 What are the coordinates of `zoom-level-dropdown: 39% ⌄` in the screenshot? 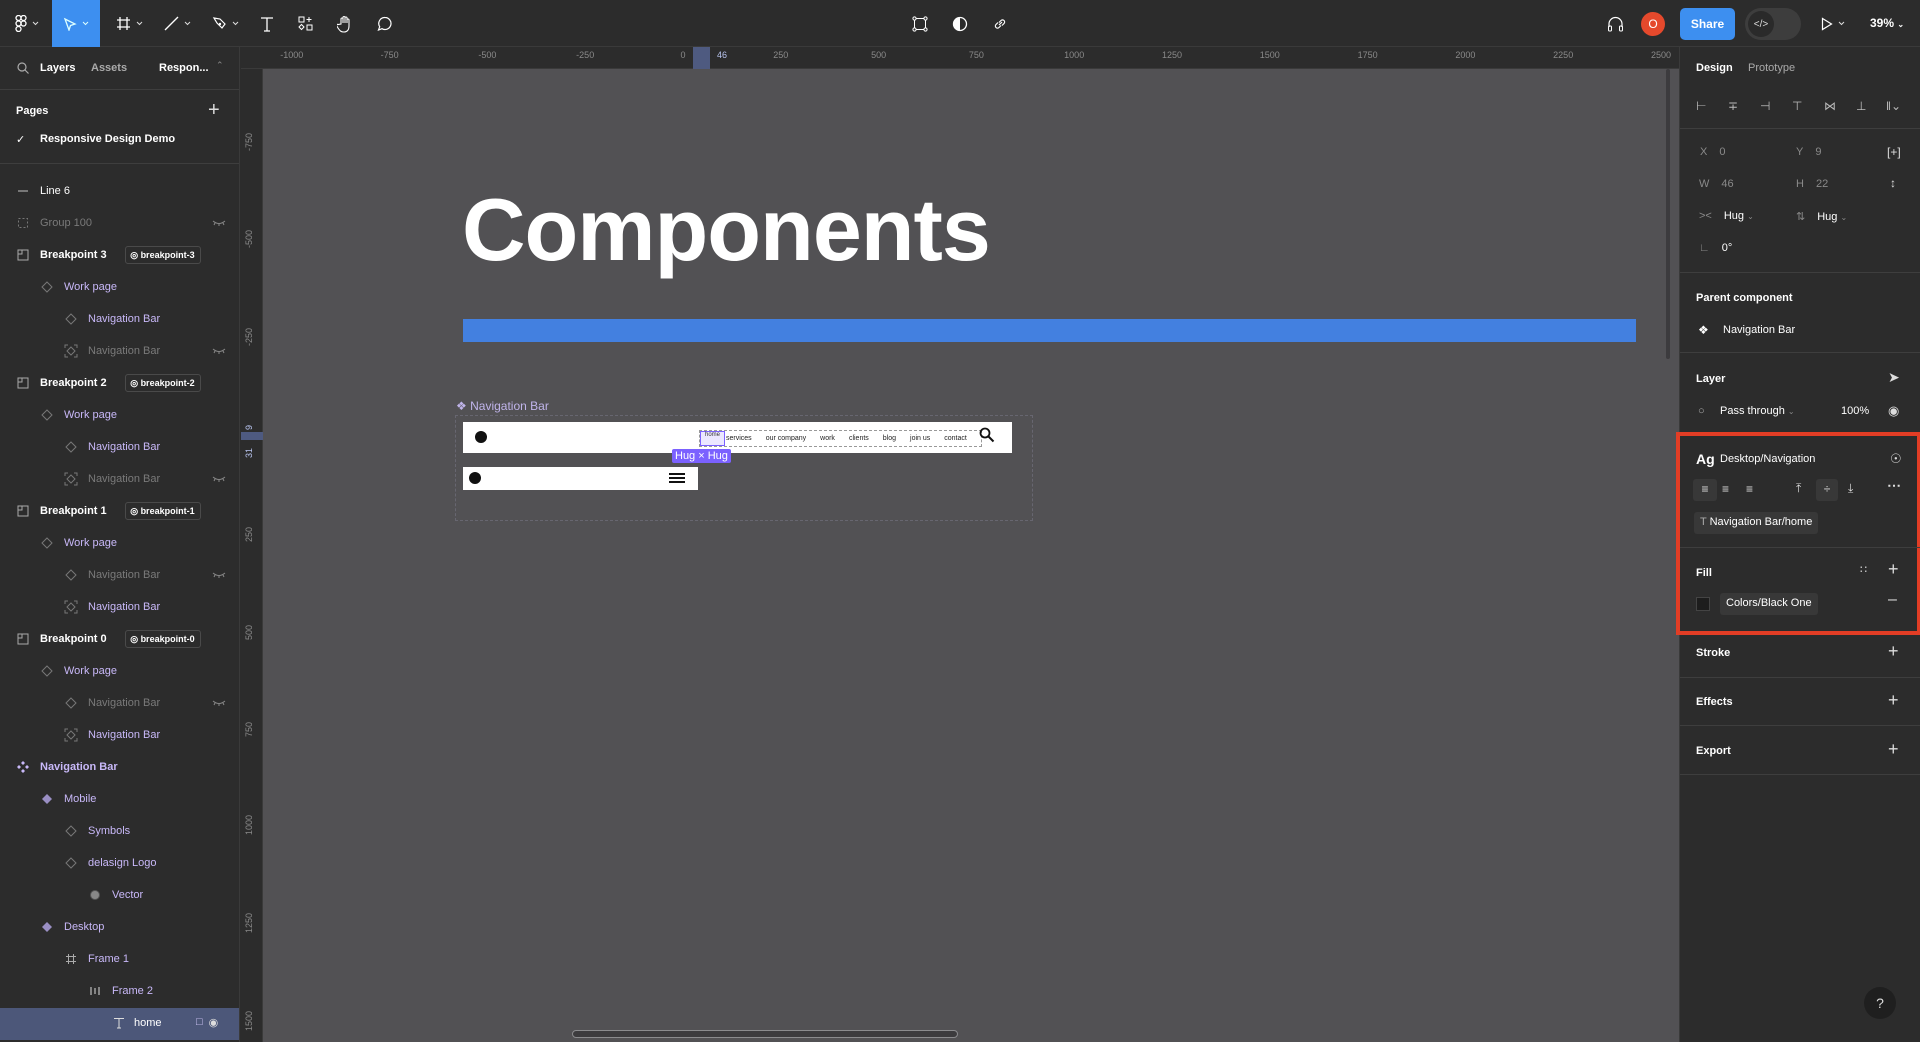 It's located at (1887, 23).